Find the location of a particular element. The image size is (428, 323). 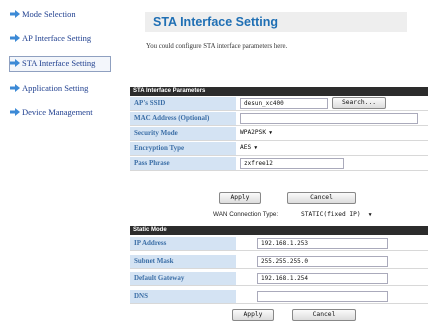

row-pass-phrase: Pass Phrase zxfree12 is located at coordinates (279, 164).